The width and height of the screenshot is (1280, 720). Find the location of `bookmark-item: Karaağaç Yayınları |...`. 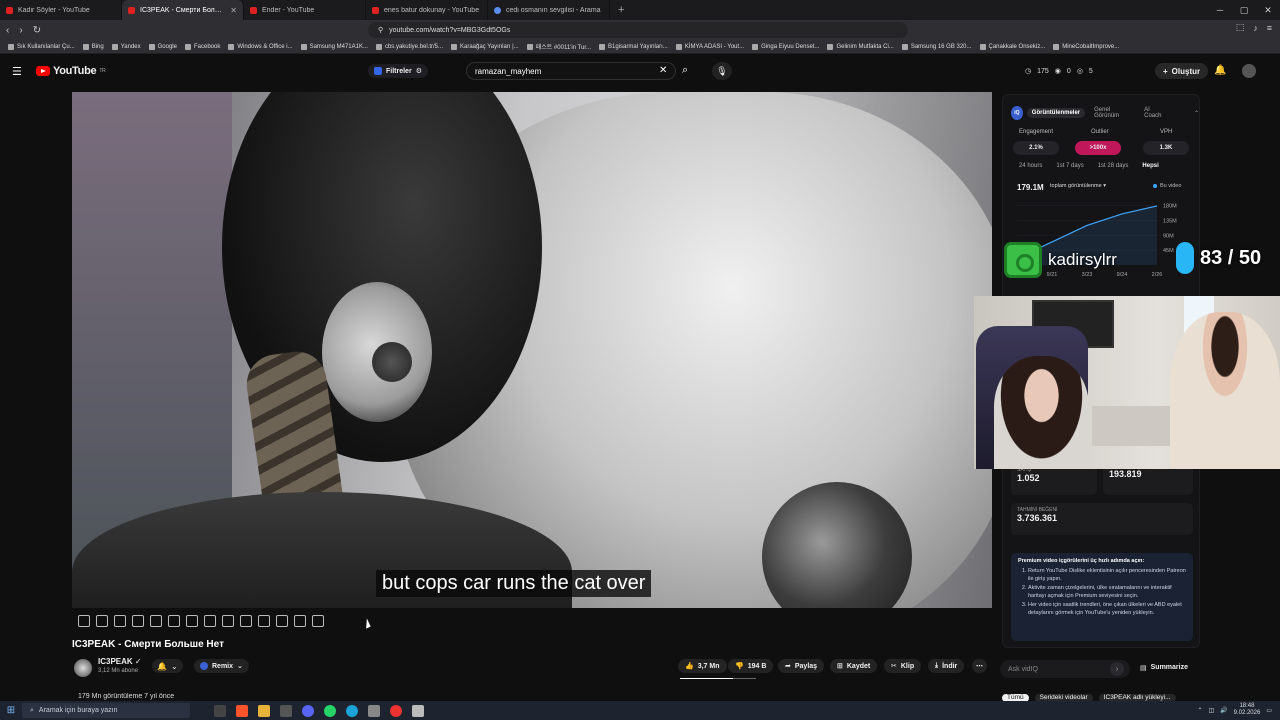

bookmark-item: Karaağaç Yayınları |... is located at coordinates (485, 46).